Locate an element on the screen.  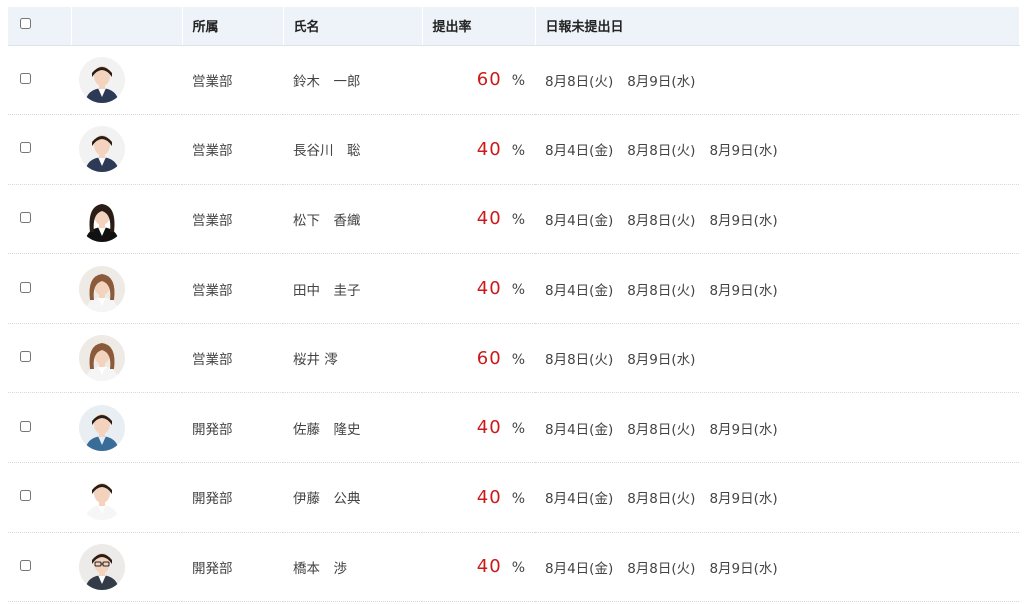
avatar-cell is located at coordinates (126, 219).